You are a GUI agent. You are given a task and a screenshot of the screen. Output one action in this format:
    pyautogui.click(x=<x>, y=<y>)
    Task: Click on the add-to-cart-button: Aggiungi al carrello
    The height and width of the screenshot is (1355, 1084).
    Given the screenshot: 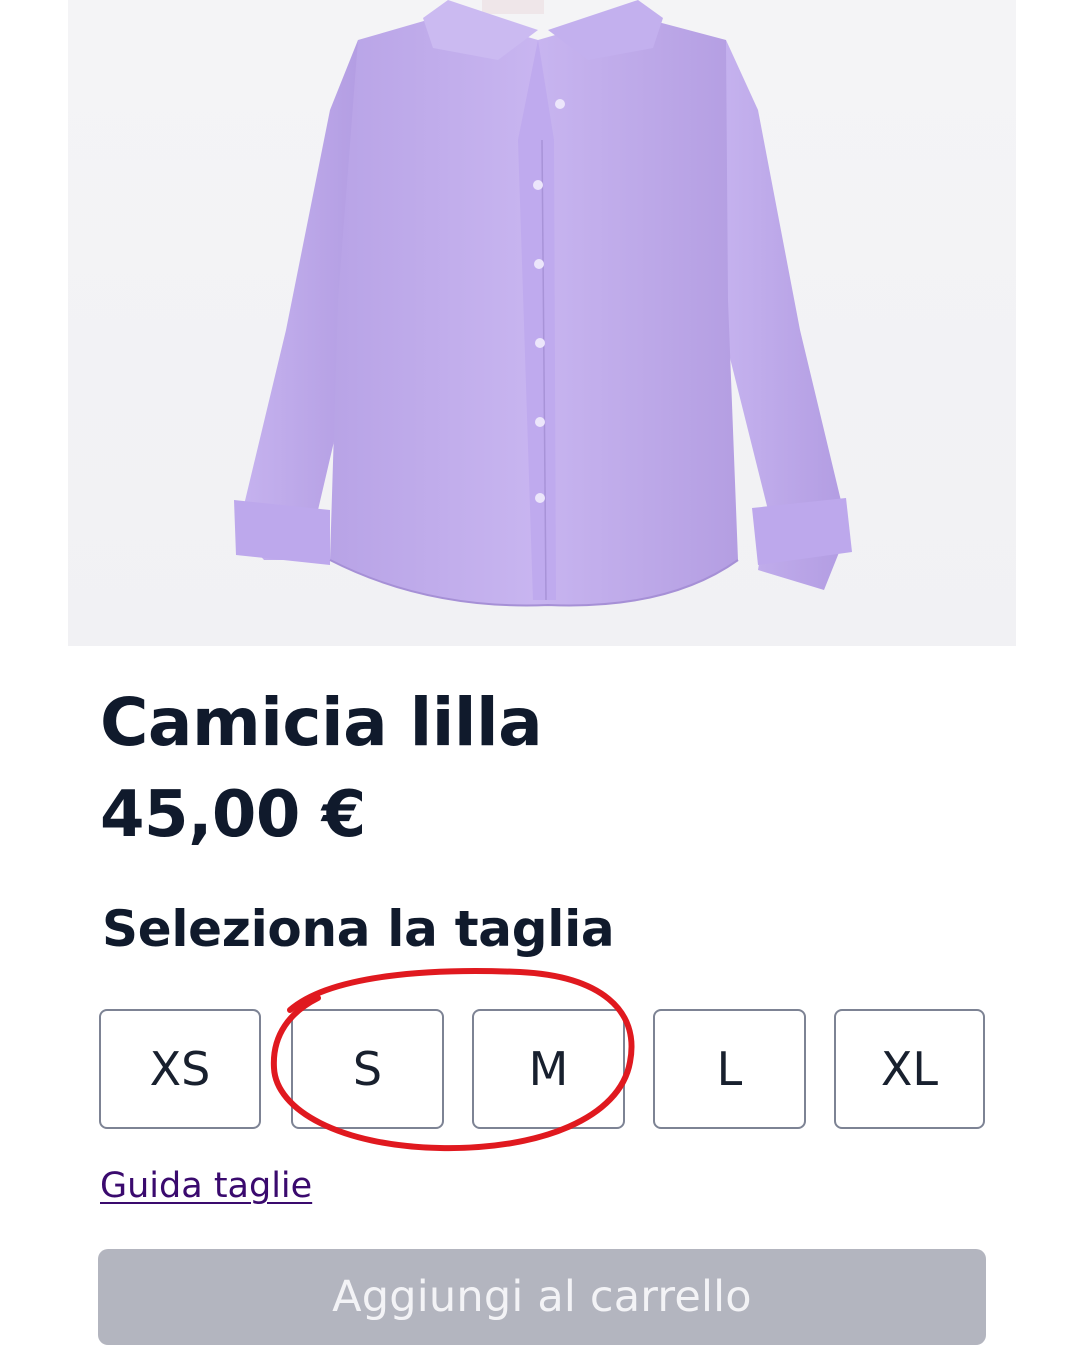 What is the action you would take?
    pyautogui.click(x=542, y=1297)
    